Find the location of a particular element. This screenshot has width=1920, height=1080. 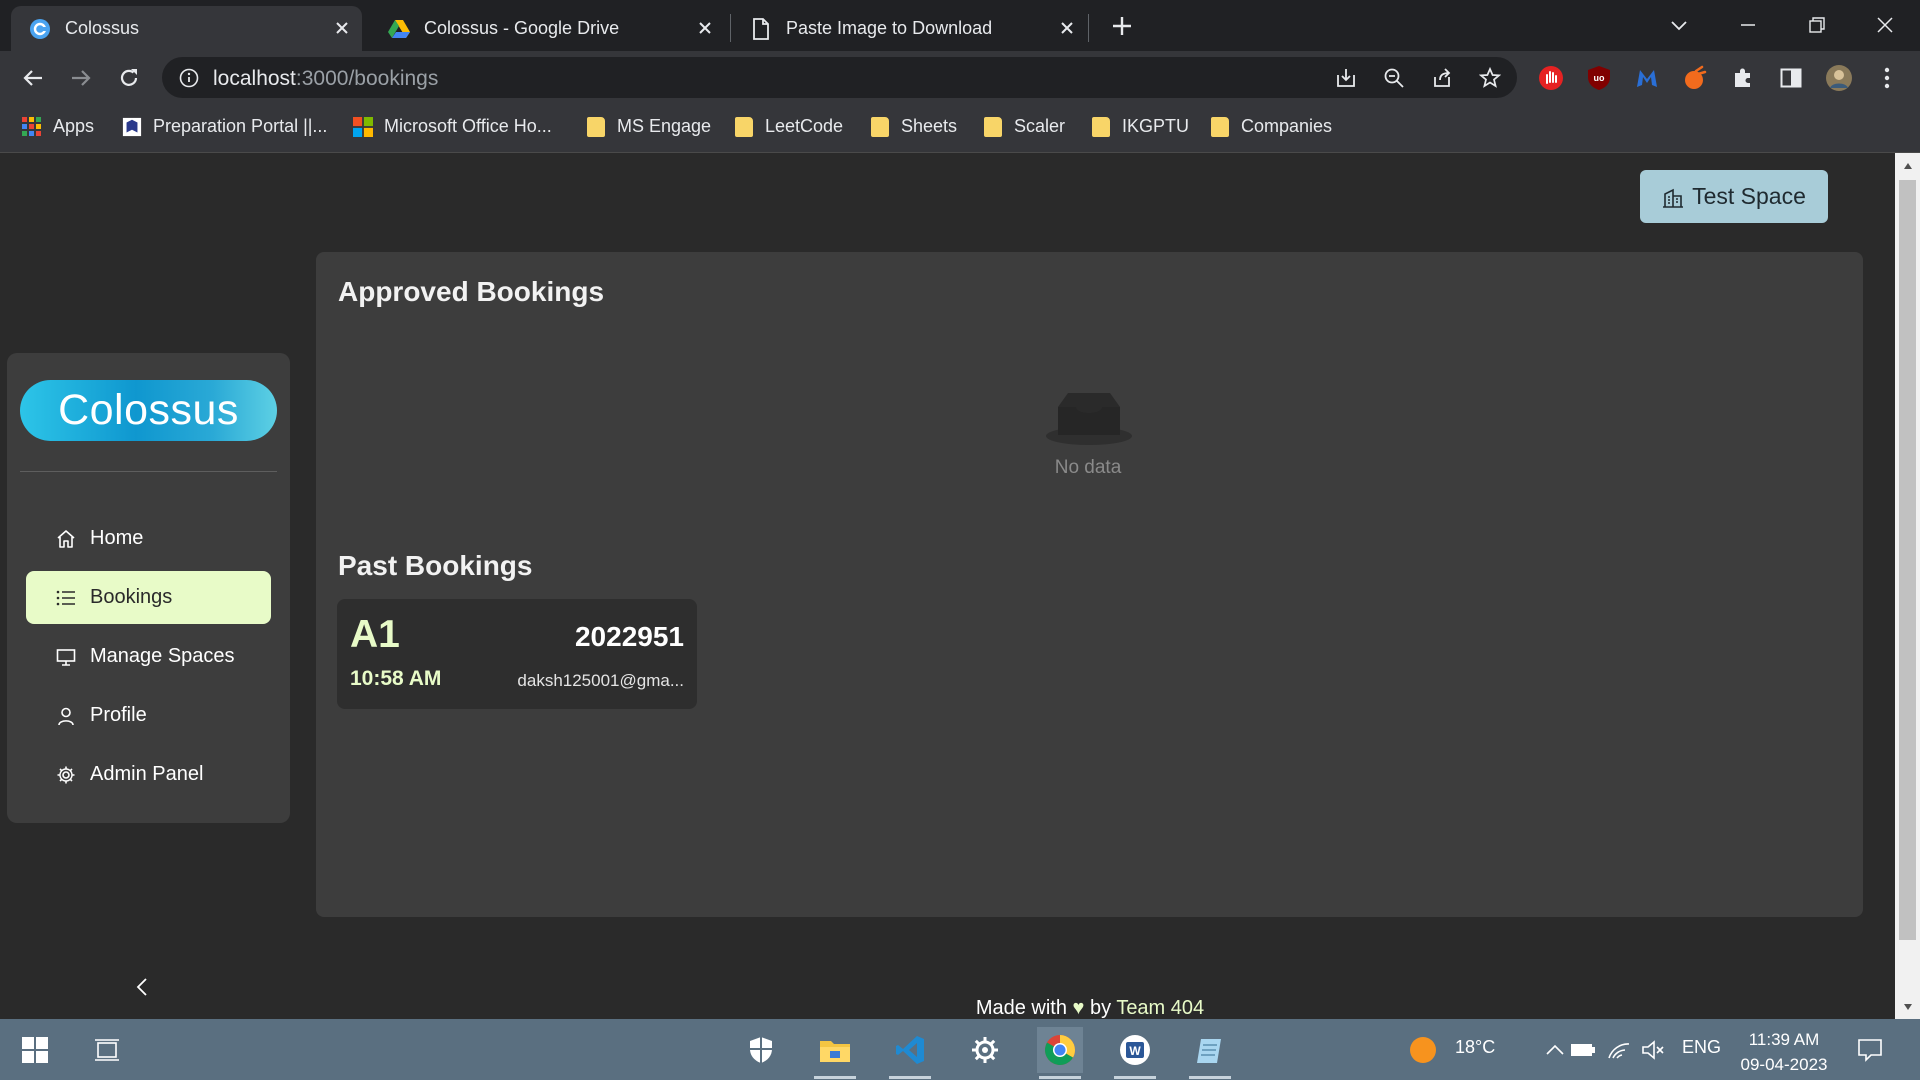

bookmark-ms-engage: MS Engage is located at coordinates (648, 126).